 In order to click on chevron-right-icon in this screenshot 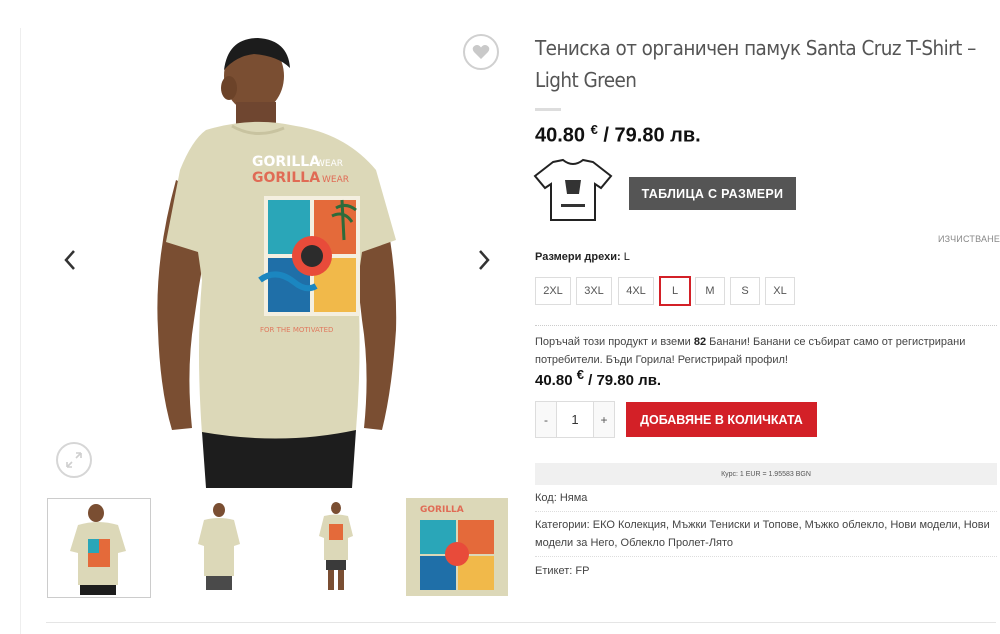, I will do `click(484, 260)`.